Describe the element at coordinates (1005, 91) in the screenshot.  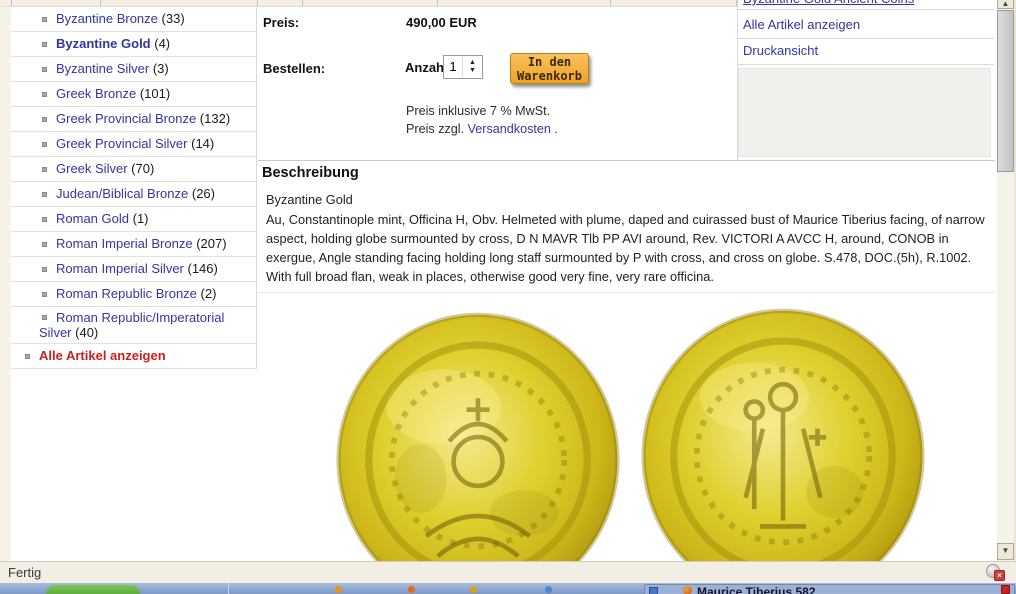
I see `scrollbar-thumb` at that location.